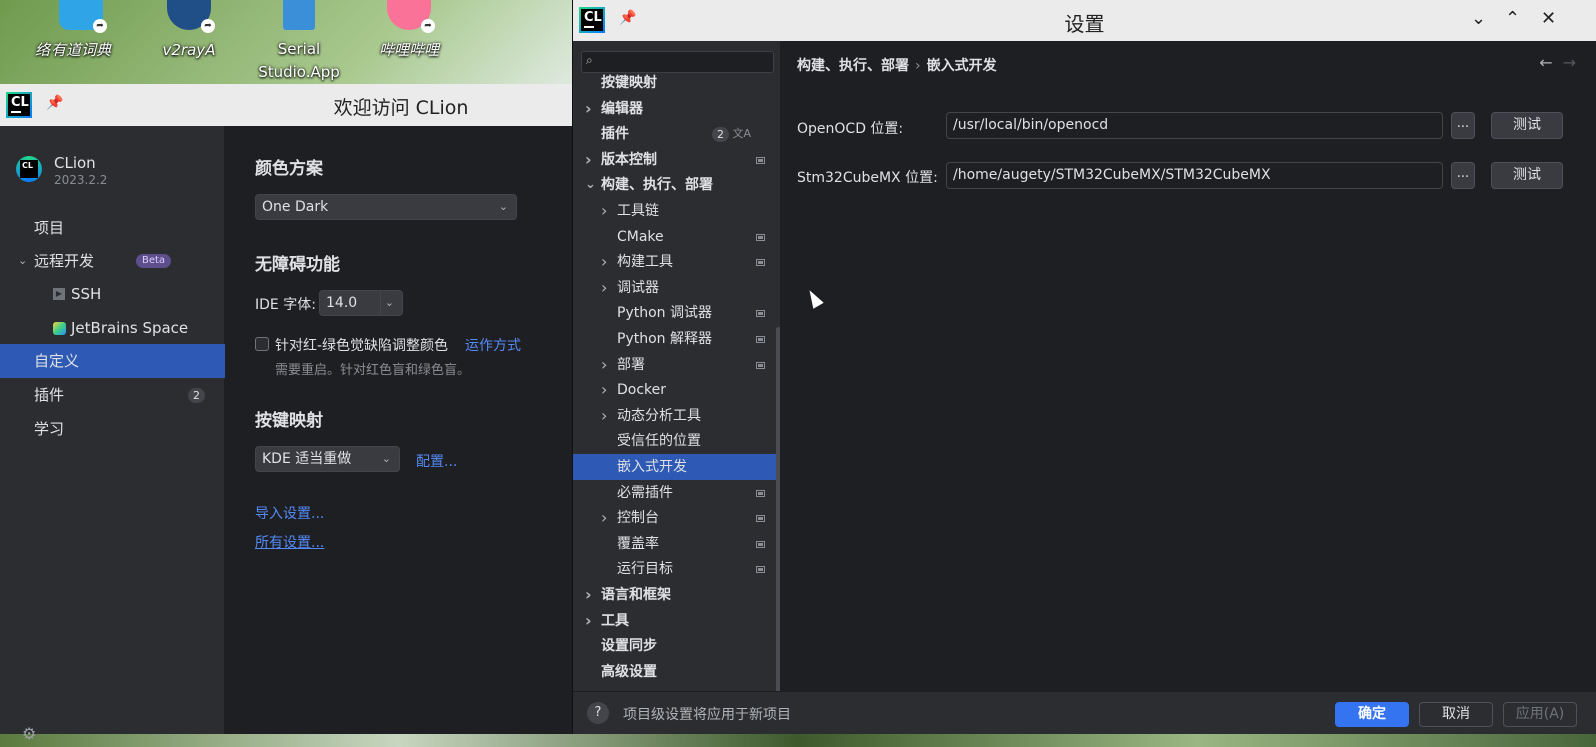 This screenshot has height=747, width=1596. What do you see at coordinates (636, 595) in the screenshot?
I see `tree-item-label: 语言和框架` at bounding box center [636, 595].